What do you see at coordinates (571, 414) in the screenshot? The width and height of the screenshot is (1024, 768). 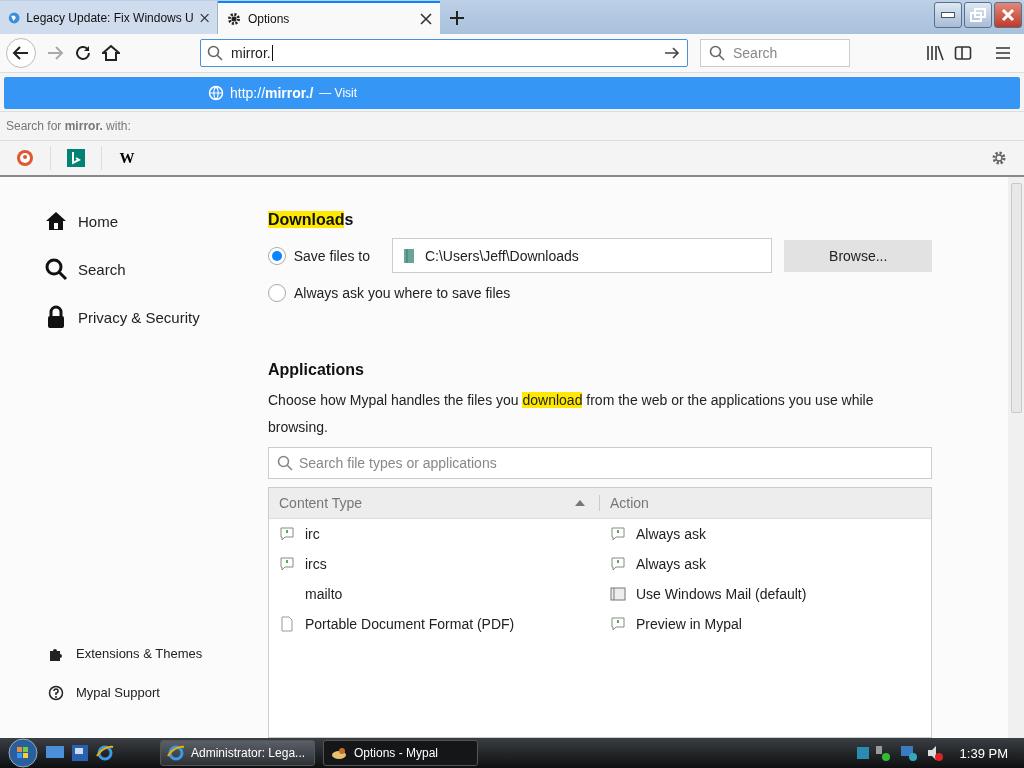 I see `description-text: Choose how Mypal handles the files you download from the web or the applications you use while browsing.` at bounding box center [571, 414].